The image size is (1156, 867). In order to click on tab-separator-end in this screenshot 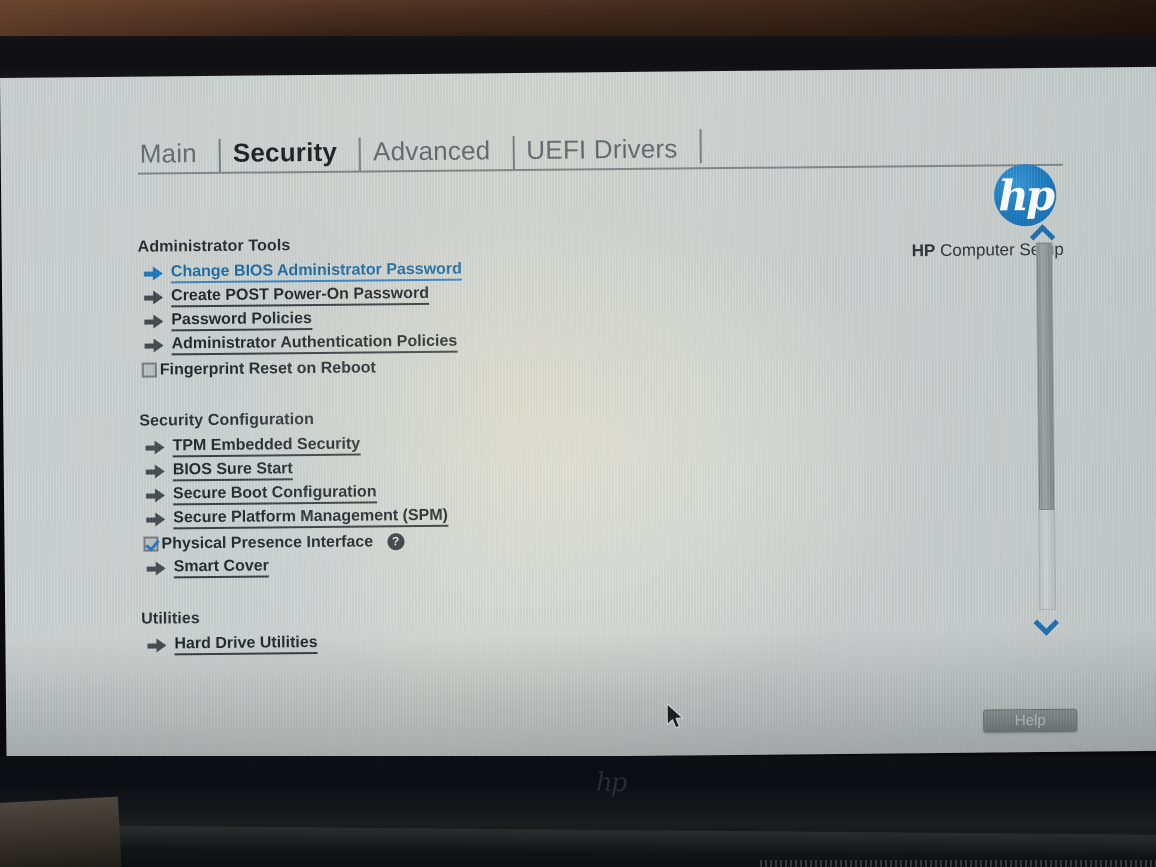, I will do `click(700, 146)`.